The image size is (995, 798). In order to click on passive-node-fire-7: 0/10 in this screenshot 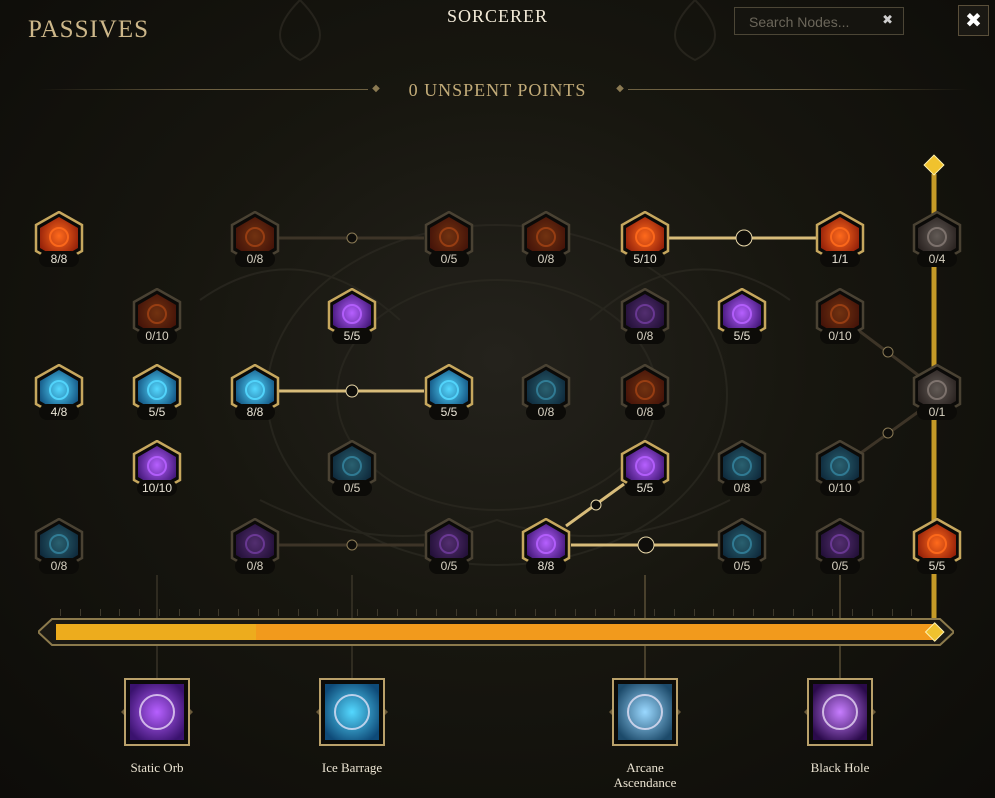, I will do `click(157, 316)`.